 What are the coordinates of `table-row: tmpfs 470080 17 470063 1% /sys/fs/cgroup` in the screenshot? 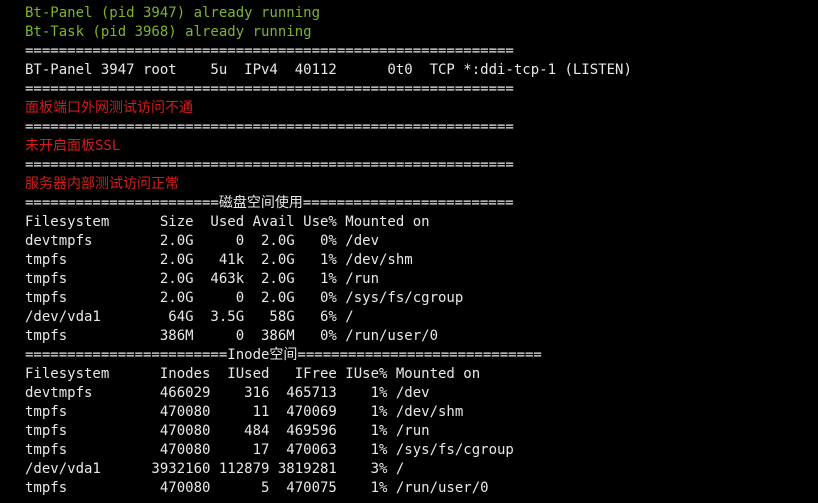 It's located at (269, 450).